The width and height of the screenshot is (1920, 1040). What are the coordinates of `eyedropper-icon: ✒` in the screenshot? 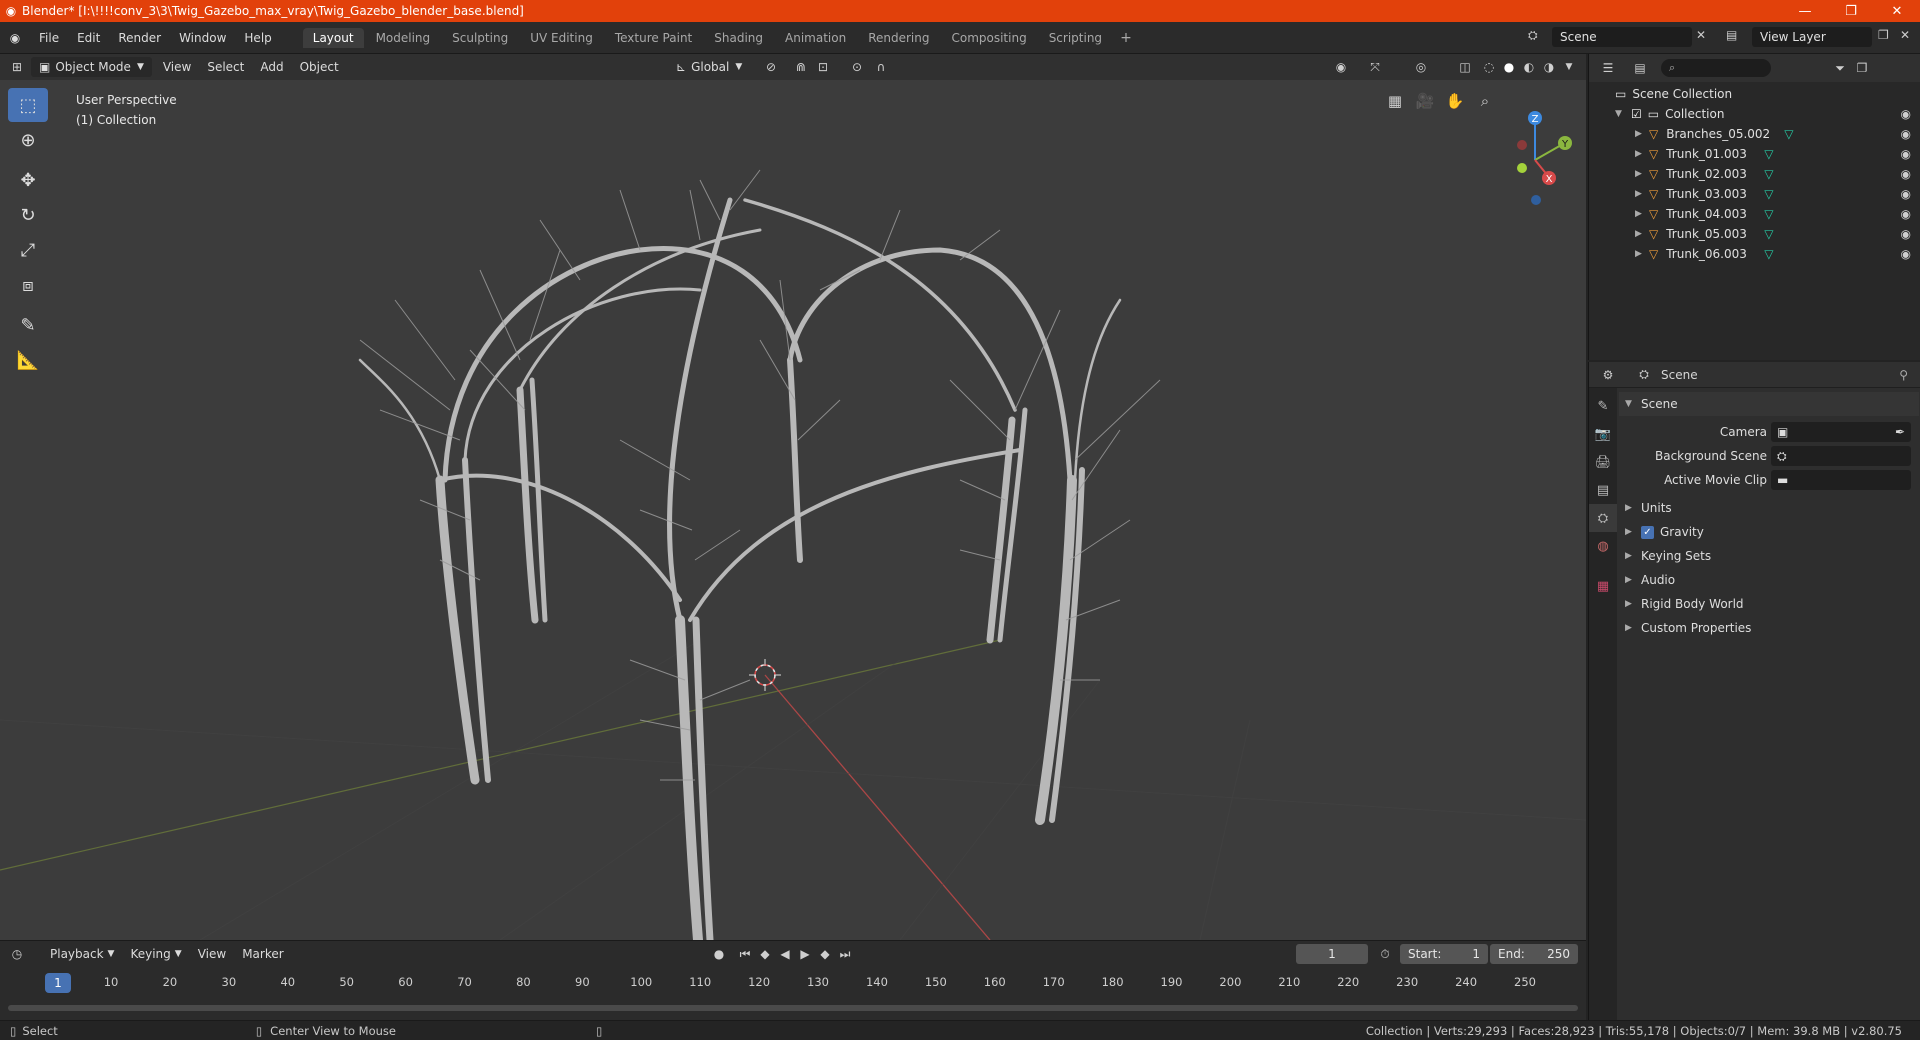 It's located at (1900, 432).